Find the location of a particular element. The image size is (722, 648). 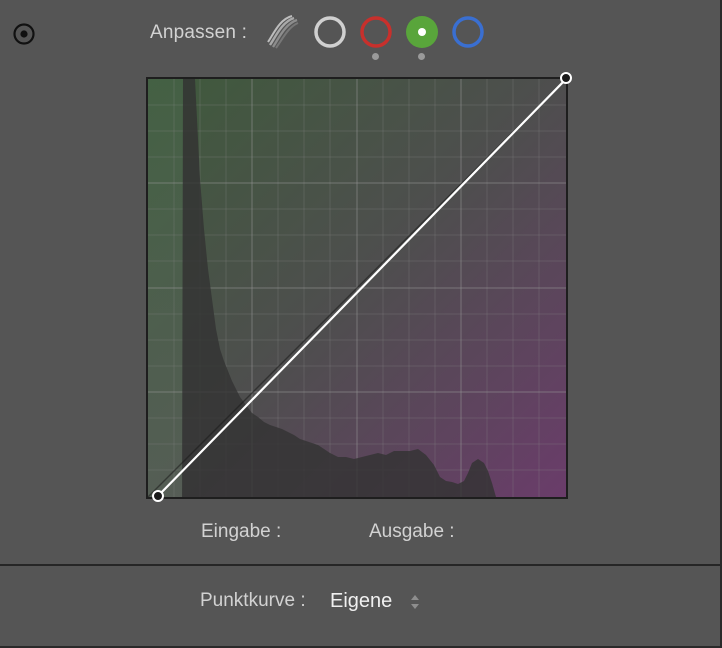

curve-point-black is located at coordinates (158, 496).